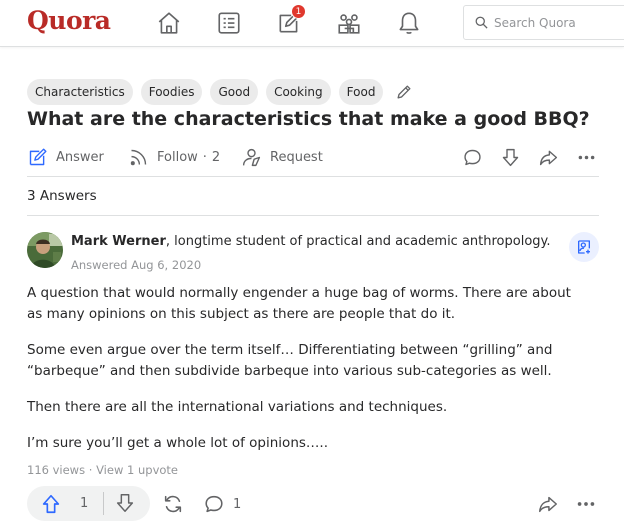 This screenshot has width=624, height=526. I want to click on downvote-button, so click(126, 504).